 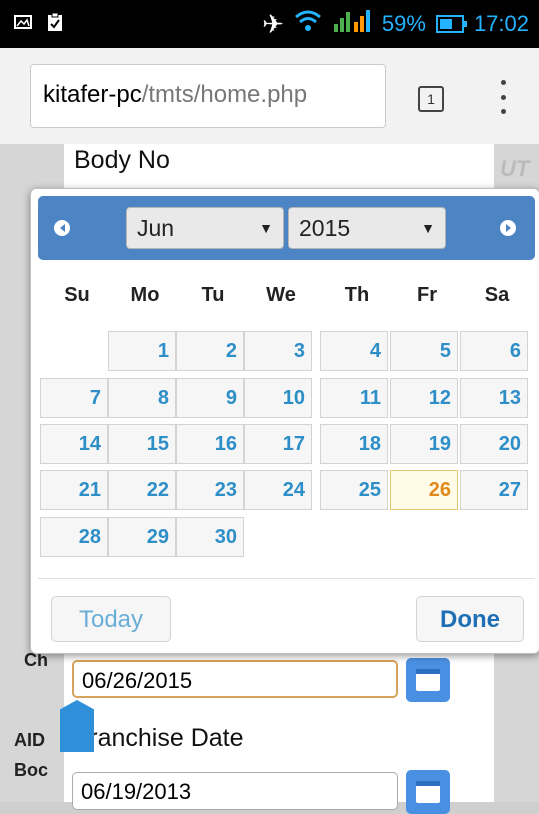 I want to click on tab-switcher-button: 1, so click(x=431, y=99).